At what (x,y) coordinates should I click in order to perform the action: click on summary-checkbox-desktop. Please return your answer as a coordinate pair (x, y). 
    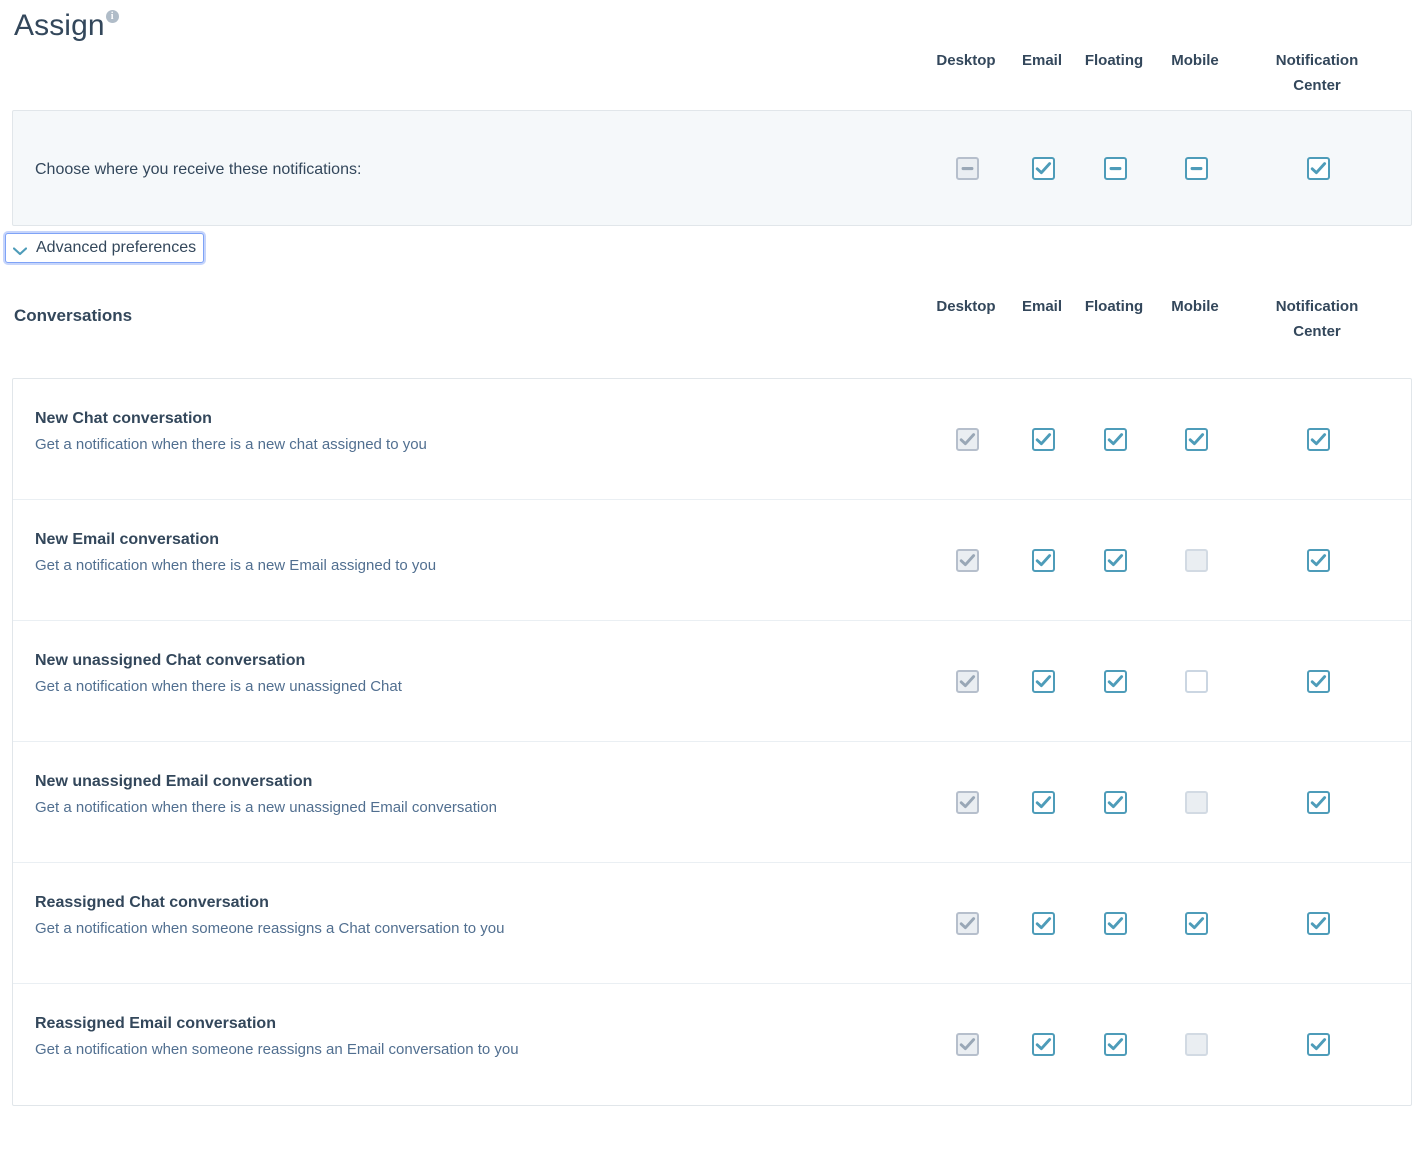
    Looking at the image, I should click on (967, 168).